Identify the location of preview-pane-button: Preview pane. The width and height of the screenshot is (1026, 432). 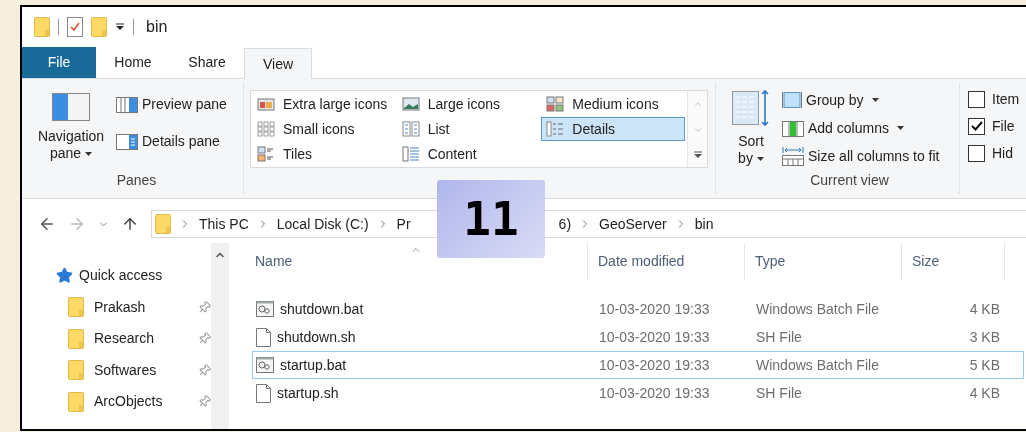
(171, 104).